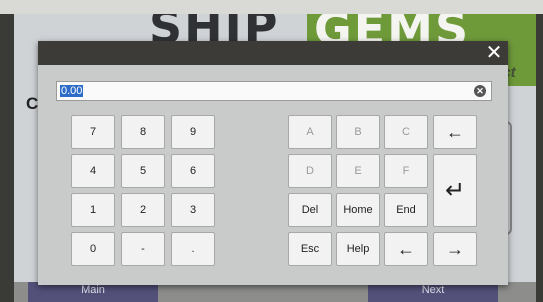 This screenshot has width=543, height=302. I want to click on input-value: 0.00, so click(72, 91).